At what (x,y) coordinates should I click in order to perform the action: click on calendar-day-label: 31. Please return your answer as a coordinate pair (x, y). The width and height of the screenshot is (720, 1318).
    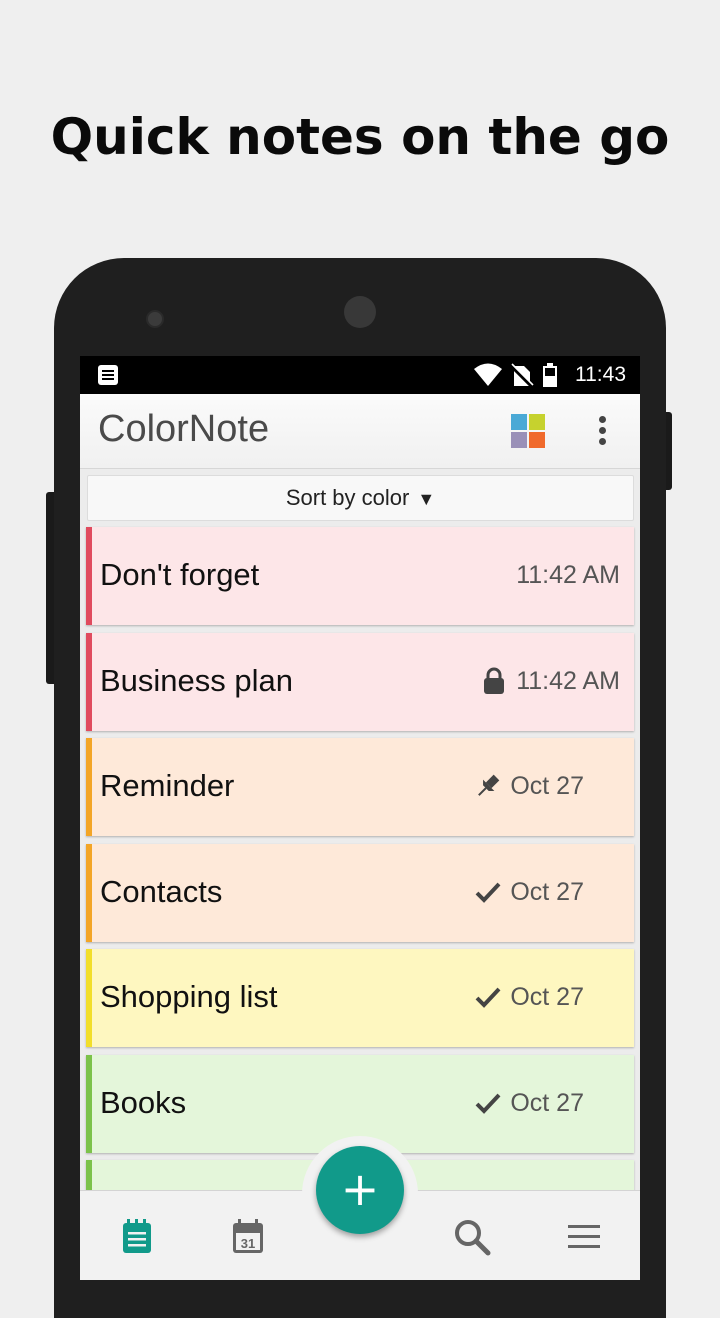
    Looking at the image, I should click on (248, 1243).